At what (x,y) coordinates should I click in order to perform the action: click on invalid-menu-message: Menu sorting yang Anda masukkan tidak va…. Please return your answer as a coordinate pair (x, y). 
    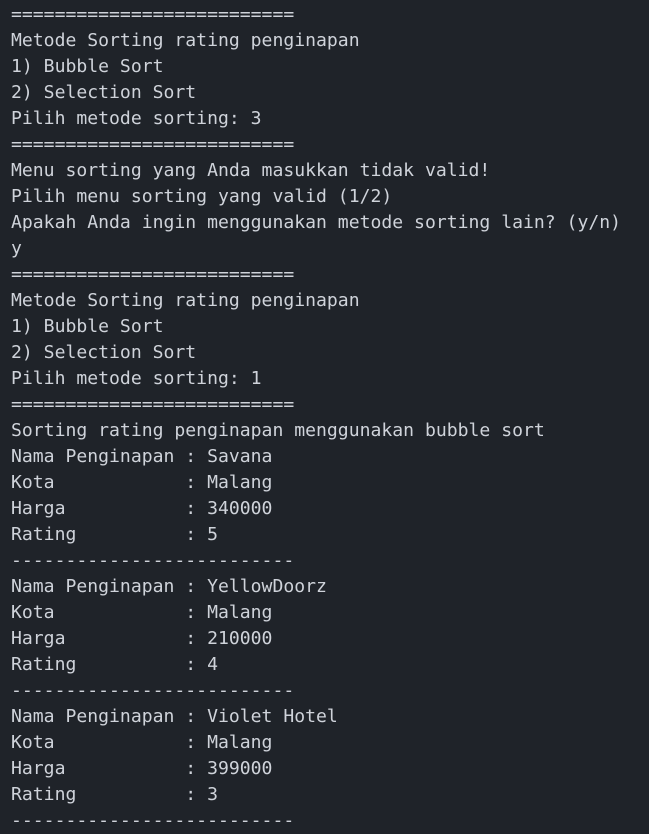
    Looking at the image, I should click on (251, 170).